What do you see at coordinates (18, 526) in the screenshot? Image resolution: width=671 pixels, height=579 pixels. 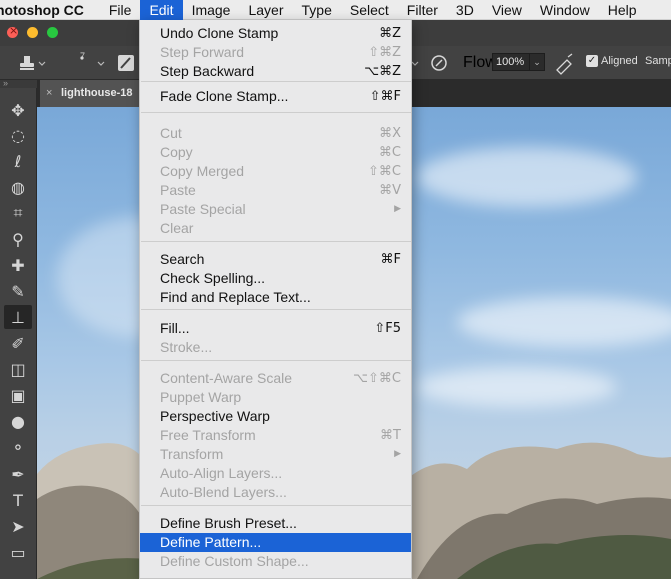 I see `path-select-tool-icon: ➤` at bounding box center [18, 526].